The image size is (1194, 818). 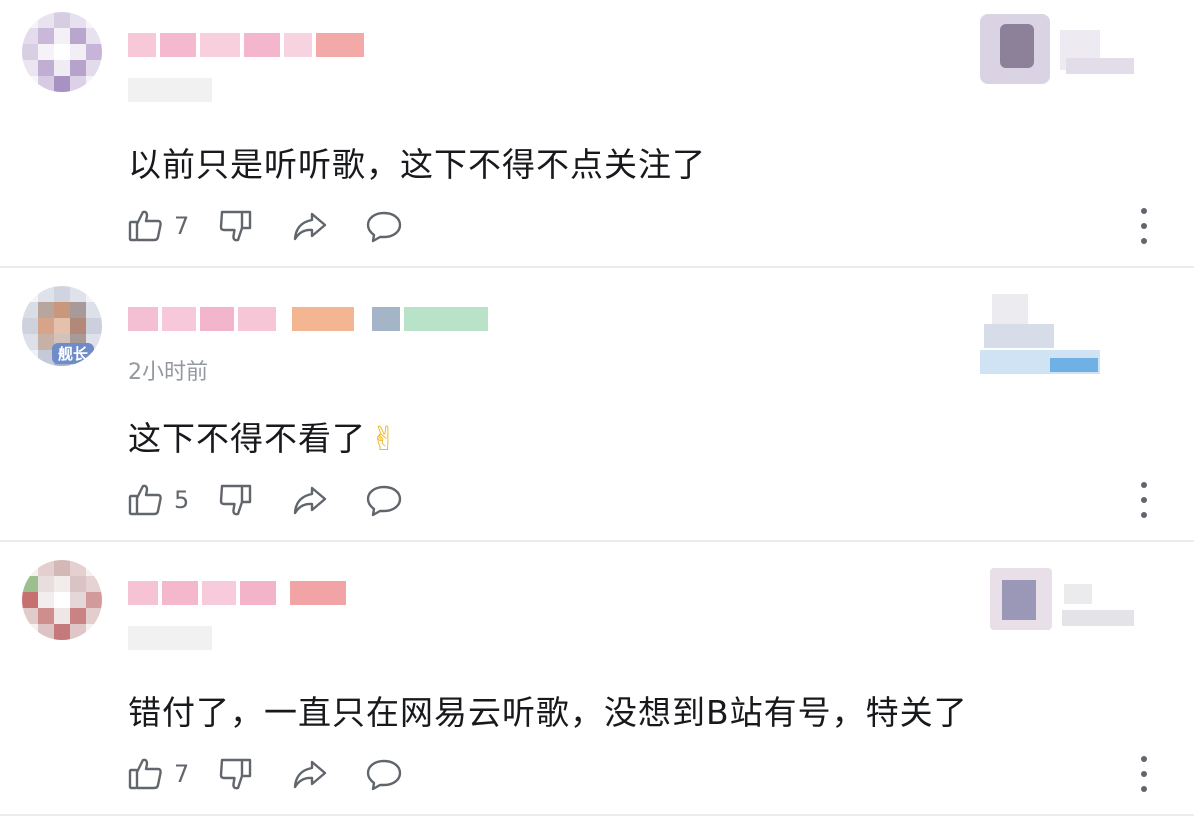 What do you see at coordinates (168, 372) in the screenshot?
I see `comment-time: 2小时前` at bounding box center [168, 372].